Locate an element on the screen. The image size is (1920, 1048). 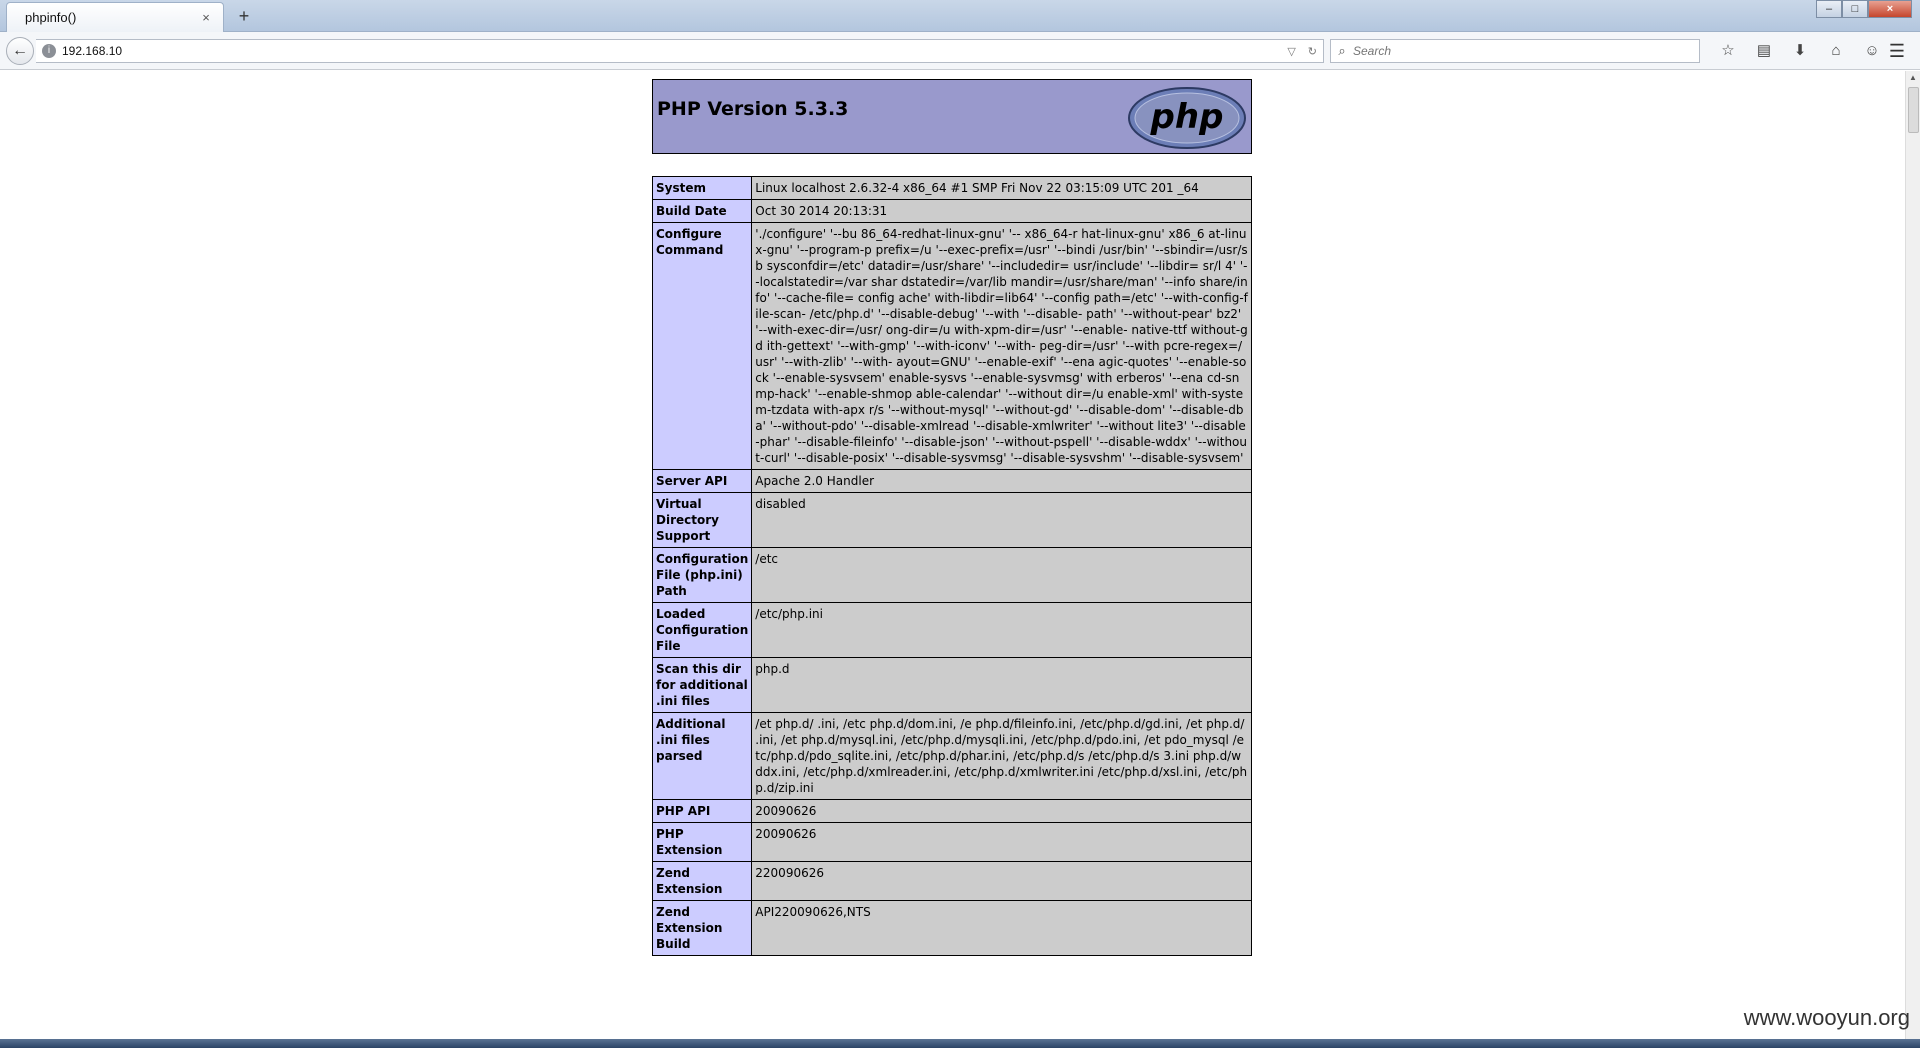
row-key: Configure Command is located at coordinates (702, 346).